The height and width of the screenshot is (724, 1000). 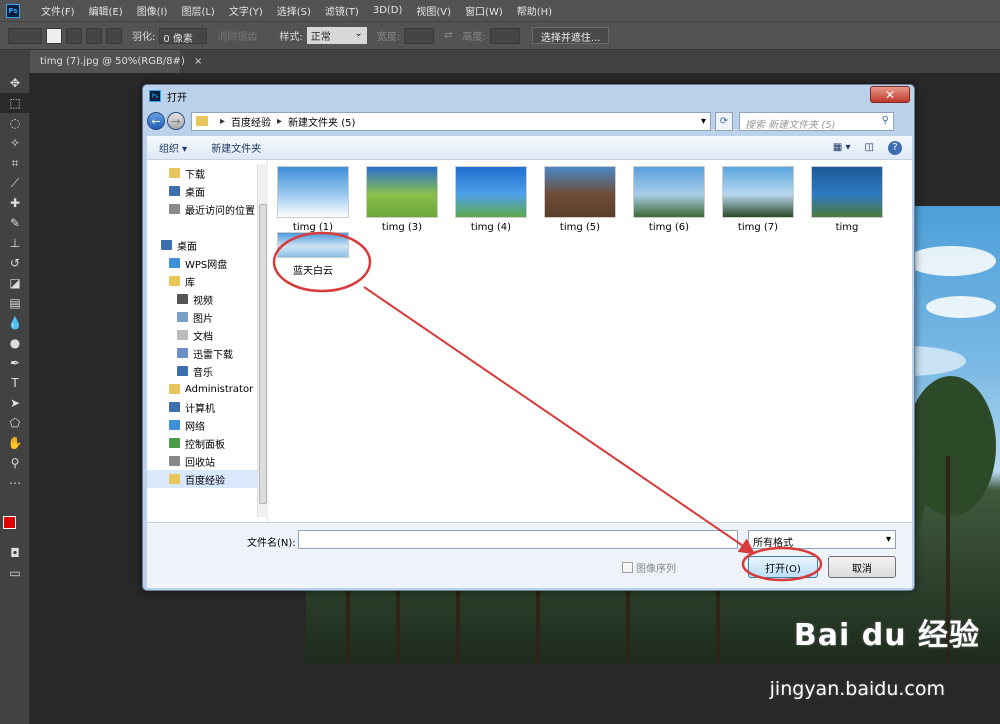 What do you see at coordinates (207, 461) in the screenshot?
I see `nav-item: 回收站` at bounding box center [207, 461].